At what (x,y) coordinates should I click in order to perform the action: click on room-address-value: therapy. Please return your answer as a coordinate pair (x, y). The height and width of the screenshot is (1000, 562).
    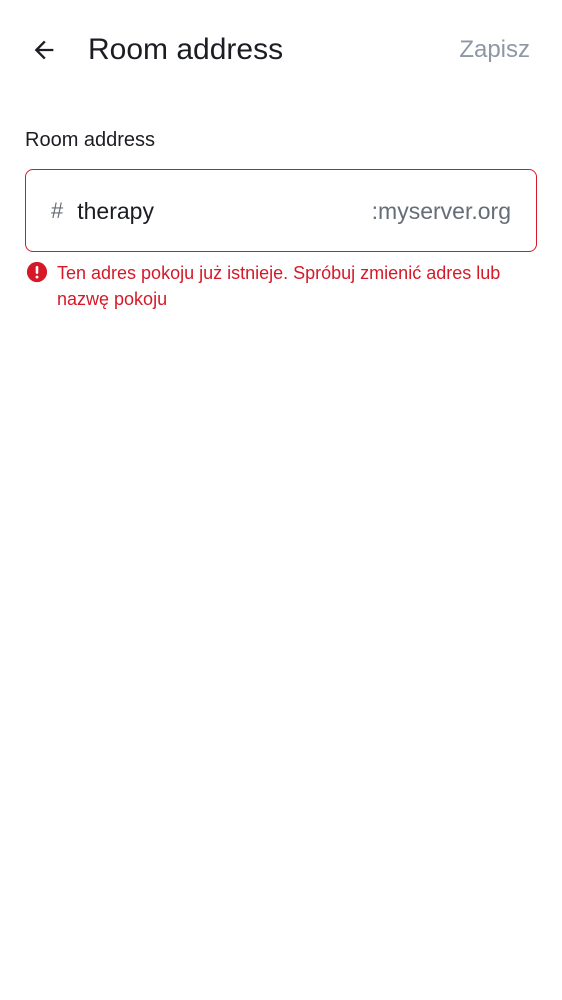
    Looking at the image, I should click on (224, 211).